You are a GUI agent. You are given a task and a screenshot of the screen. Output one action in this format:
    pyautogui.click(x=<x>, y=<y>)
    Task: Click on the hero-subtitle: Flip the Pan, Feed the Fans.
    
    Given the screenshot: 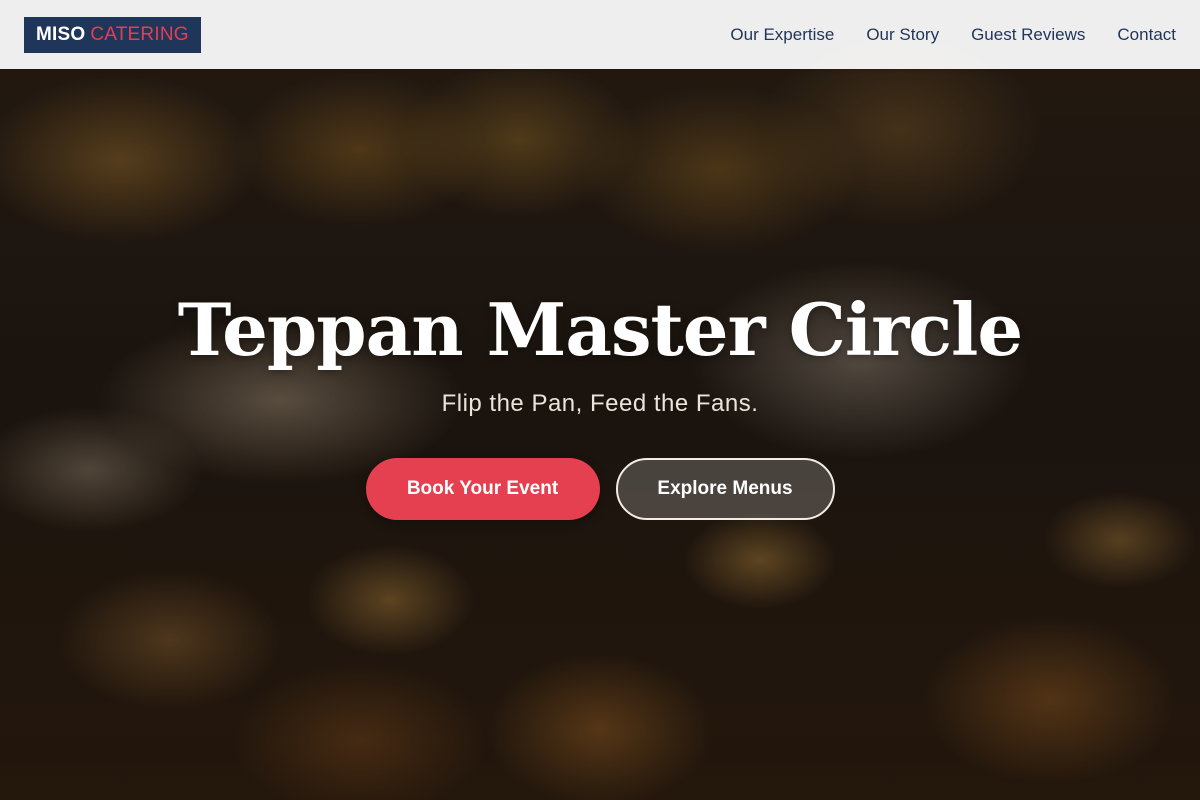 What is the action you would take?
    pyautogui.click(x=600, y=403)
    